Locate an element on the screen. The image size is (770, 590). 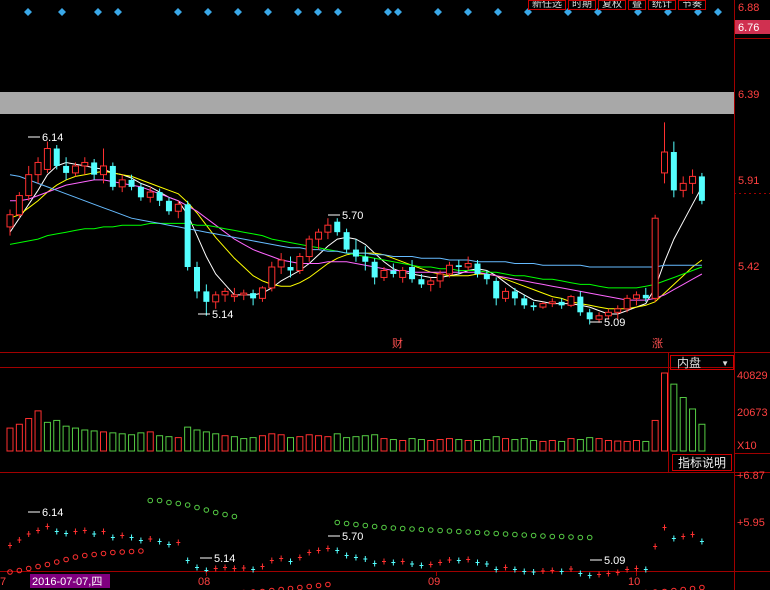
high-label-1: 6.14 is located at coordinates (52, 138).